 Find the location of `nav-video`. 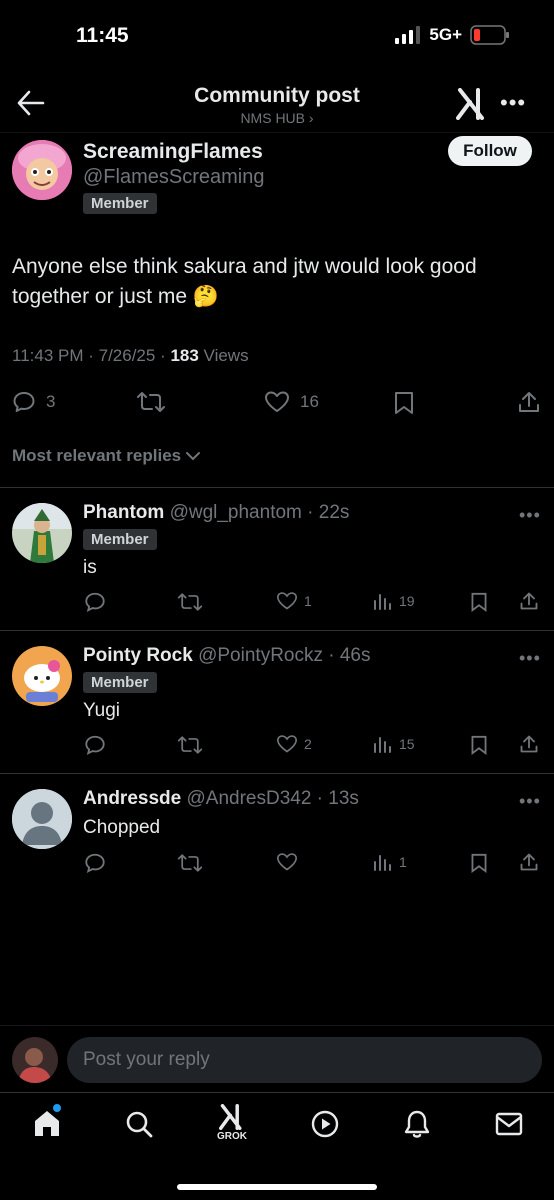

nav-video is located at coordinates (325, 1124).